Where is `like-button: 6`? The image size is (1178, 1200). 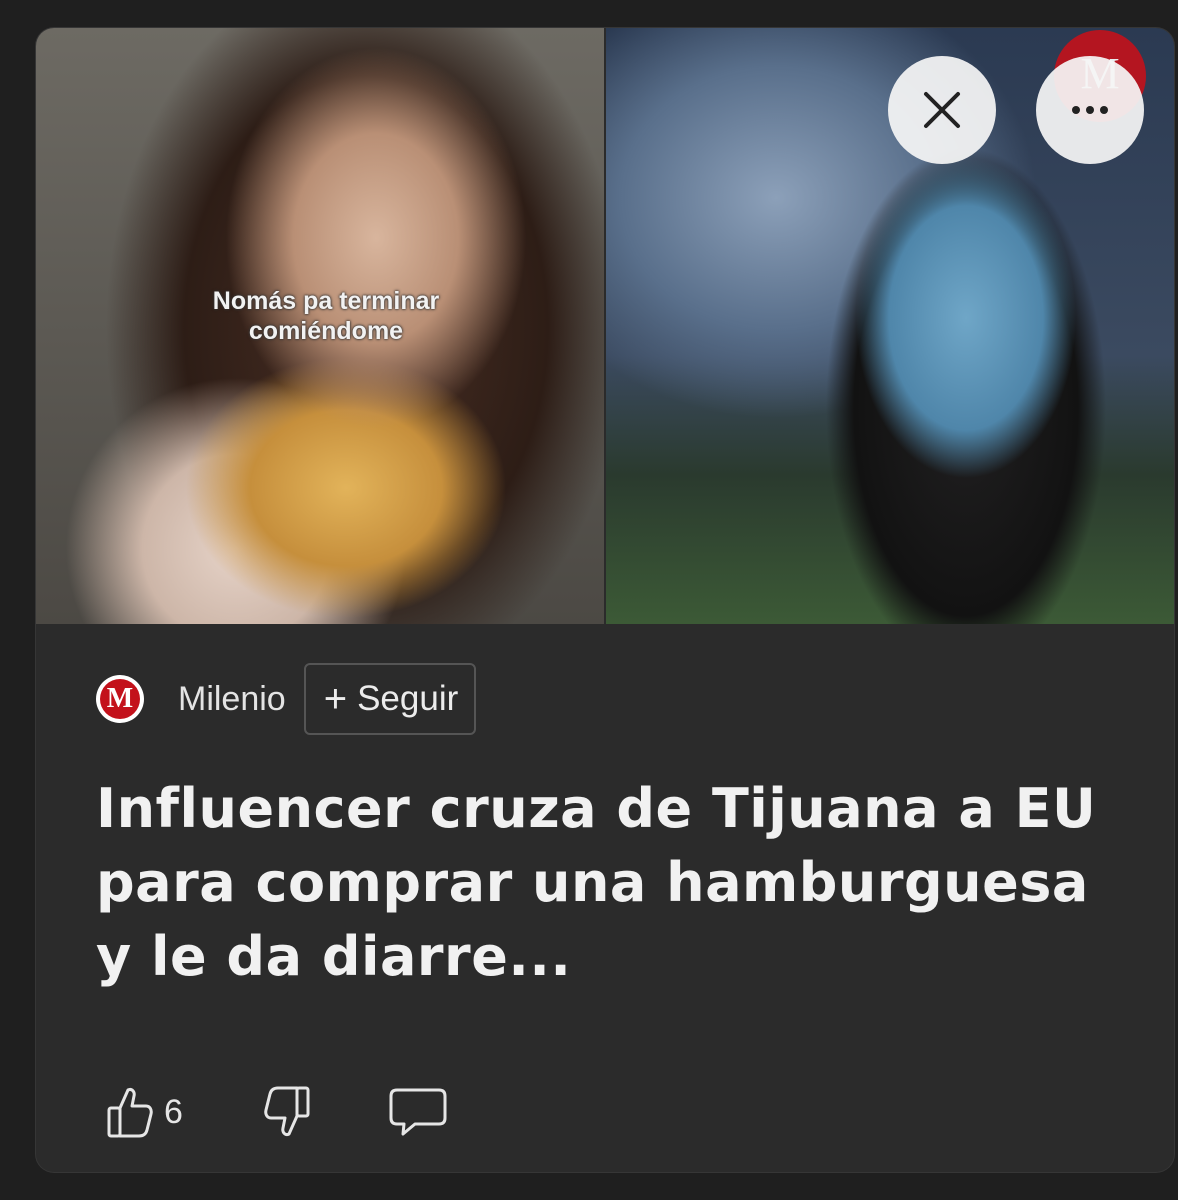
like-button: 6 is located at coordinates (144, 1112).